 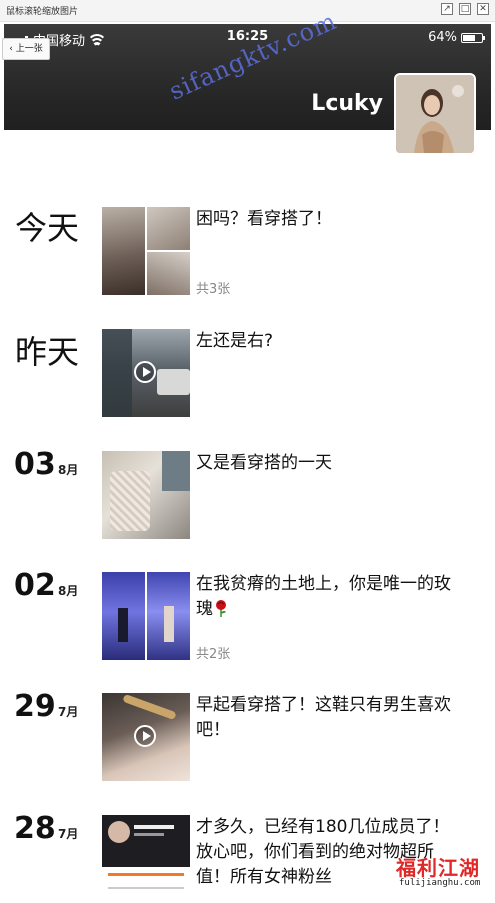 What do you see at coordinates (442, 37) in the screenshot?
I see `battery-percent: 64%` at bounding box center [442, 37].